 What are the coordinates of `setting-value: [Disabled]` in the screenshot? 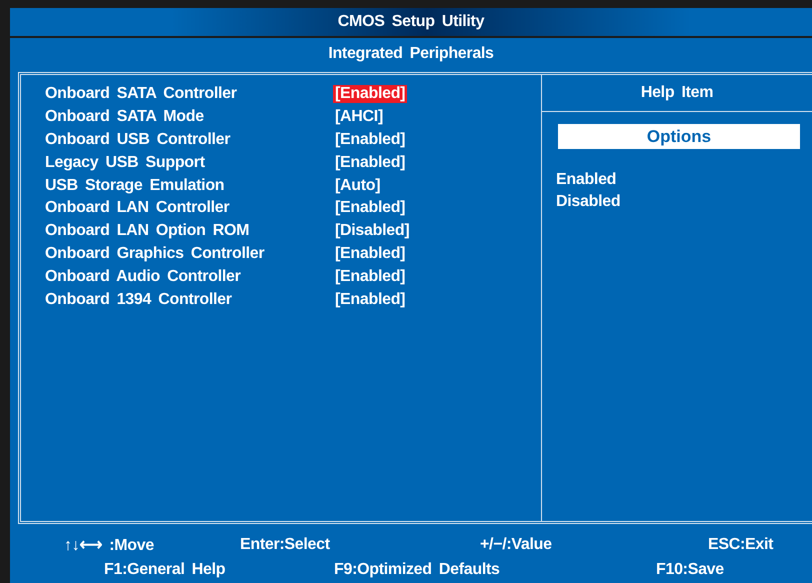 It's located at (372, 231).